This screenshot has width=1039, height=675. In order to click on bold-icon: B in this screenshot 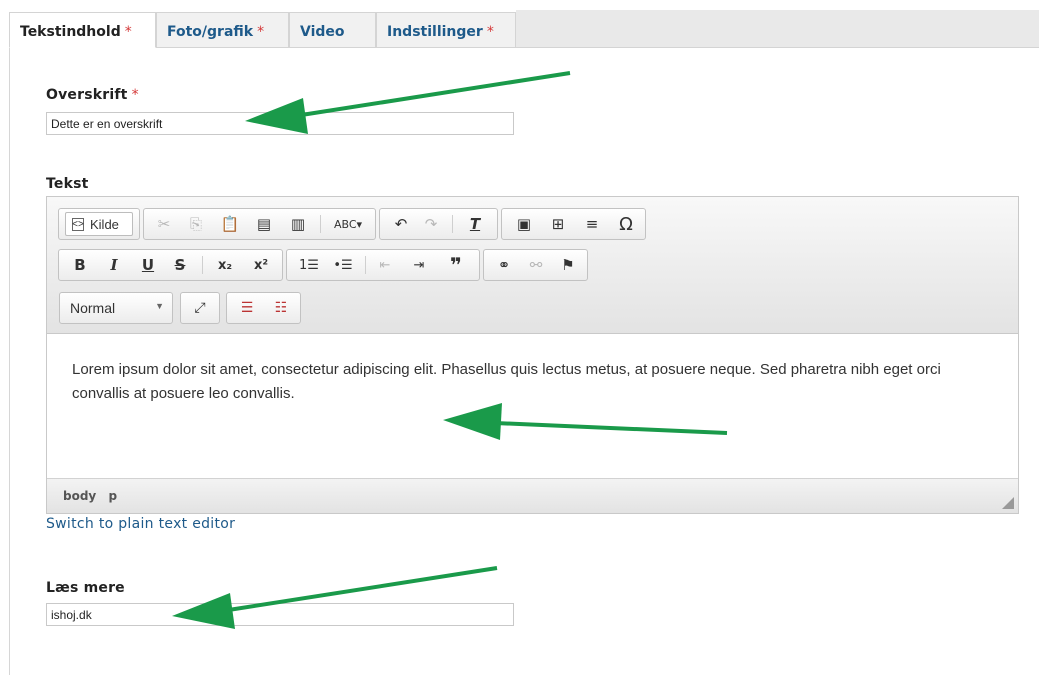, I will do `click(80, 265)`.